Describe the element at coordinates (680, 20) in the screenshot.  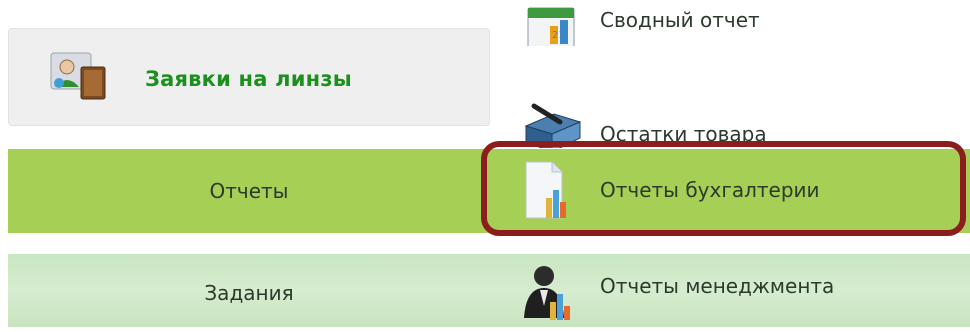
I see `submenu-item-label: Сводный отчет` at that location.